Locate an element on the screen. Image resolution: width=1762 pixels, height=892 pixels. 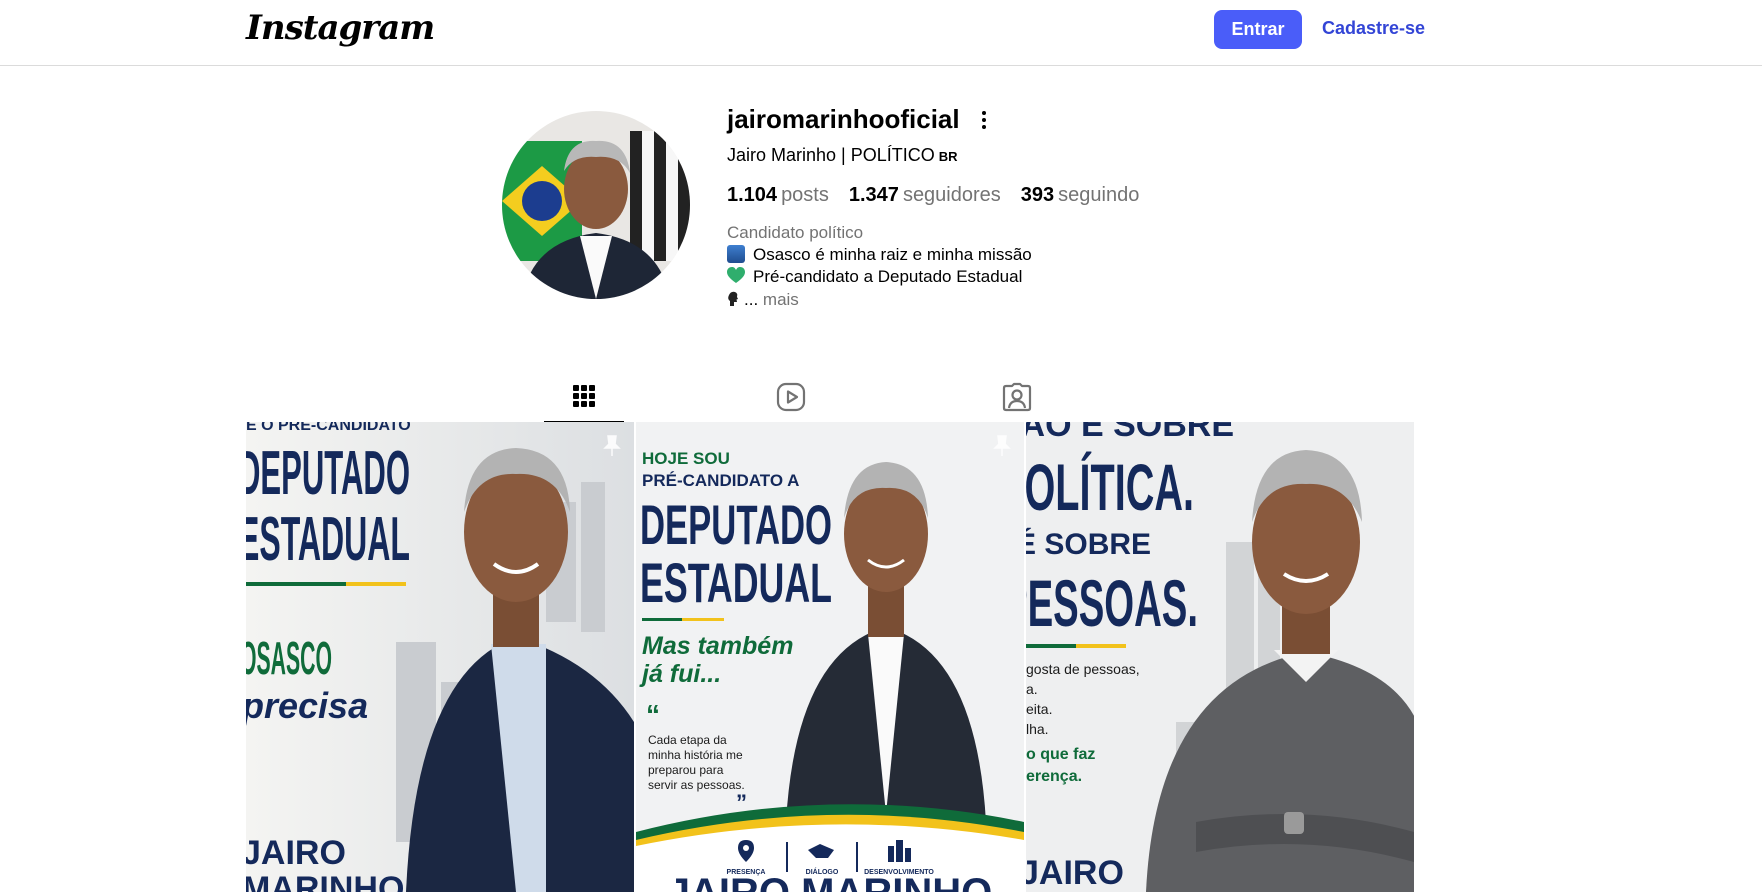
posts-stat: 1.104 posts is located at coordinates (778, 195).